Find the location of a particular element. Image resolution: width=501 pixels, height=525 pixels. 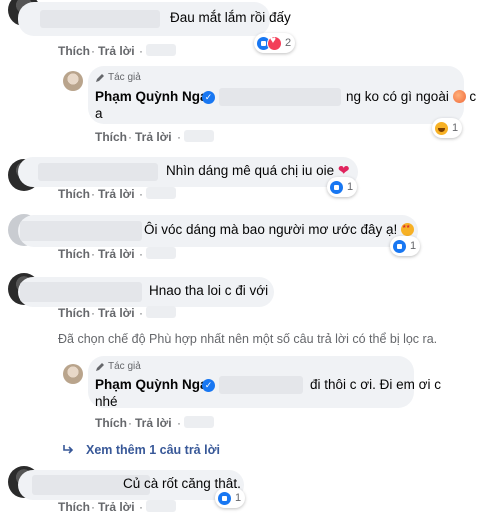

reaction-count: 2 is located at coordinates (288, 43).